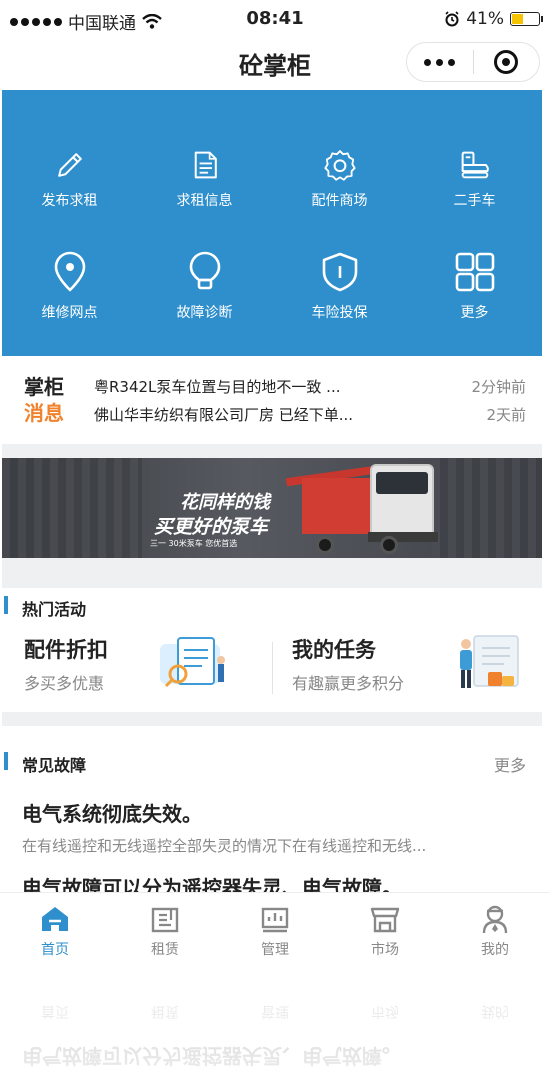  Describe the element at coordinates (66, 666) in the screenshot. I see `activity-card-parts-discount: 配件折扣 多买多优惠` at that location.